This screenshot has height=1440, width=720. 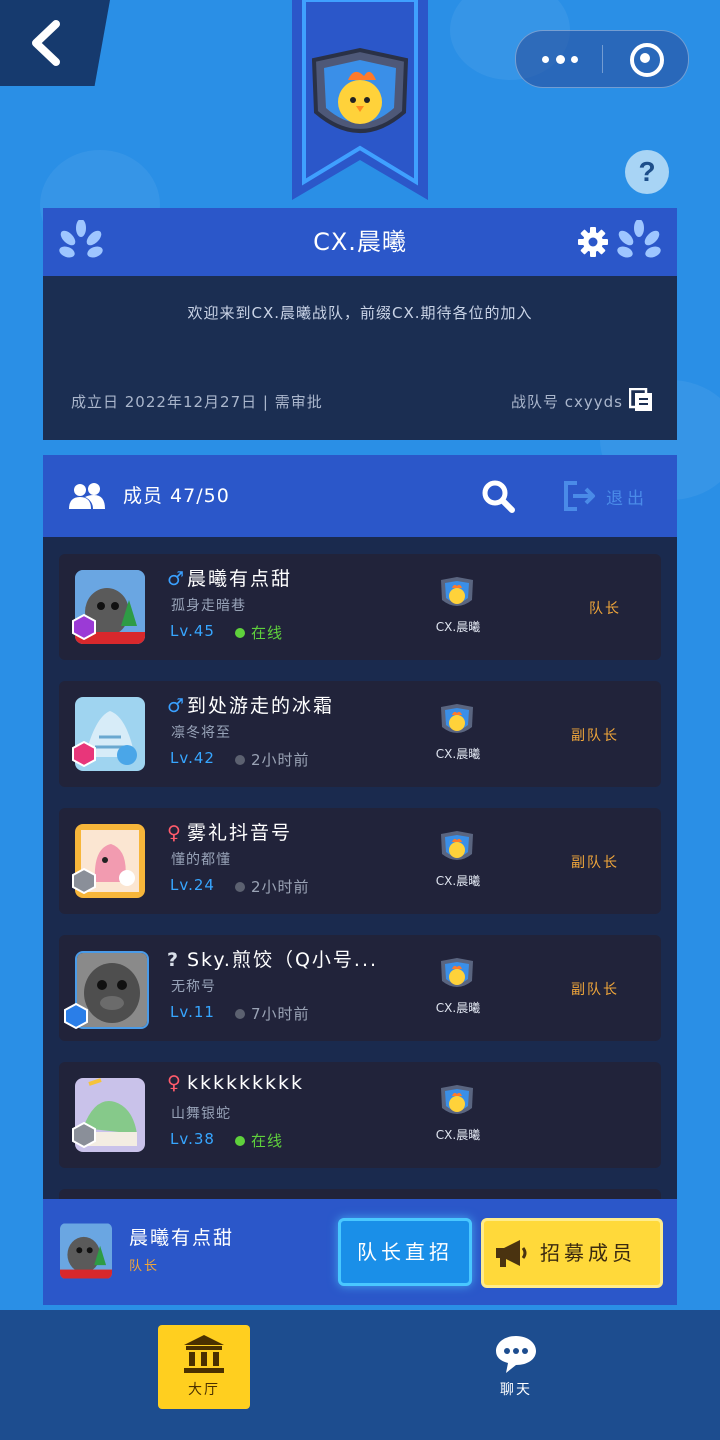 What do you see at coordinates (201, 733) in the screenshot?
I see `member-title: 凛冬将至` at bounding box center [201, 733].